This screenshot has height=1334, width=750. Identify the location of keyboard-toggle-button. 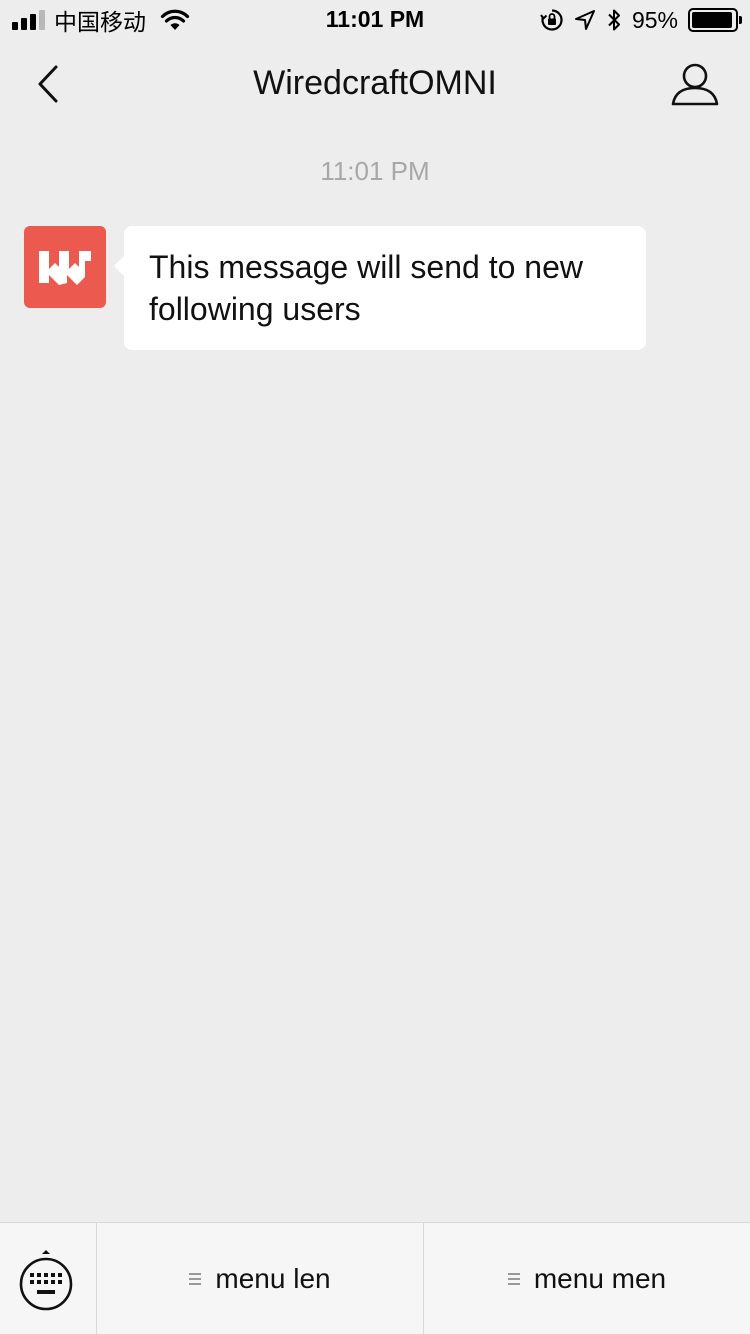
(48, 1278).